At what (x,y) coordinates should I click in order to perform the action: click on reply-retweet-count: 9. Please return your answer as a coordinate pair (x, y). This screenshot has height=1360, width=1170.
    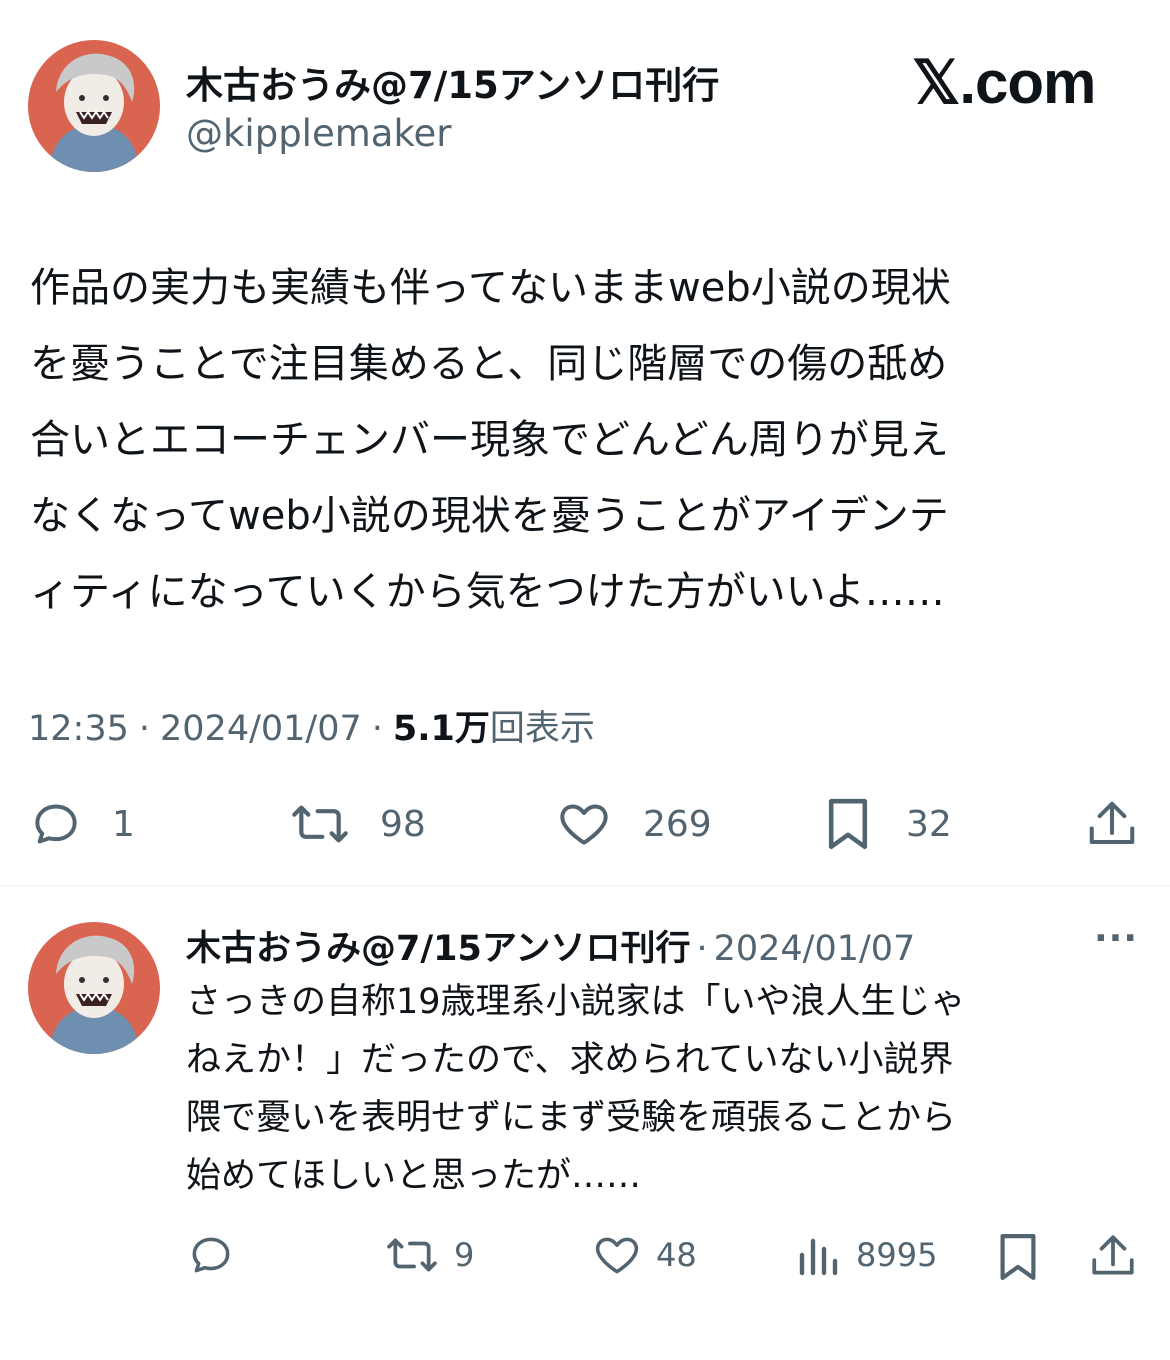
    Looking at the image, I should click on (464, 1255).